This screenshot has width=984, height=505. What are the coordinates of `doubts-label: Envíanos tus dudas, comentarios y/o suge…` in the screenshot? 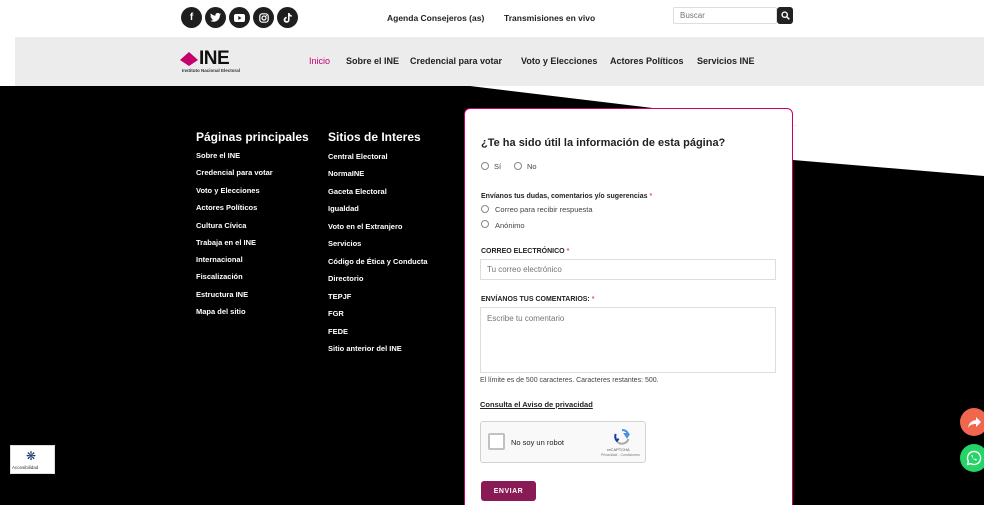 It's located at (566, 196).